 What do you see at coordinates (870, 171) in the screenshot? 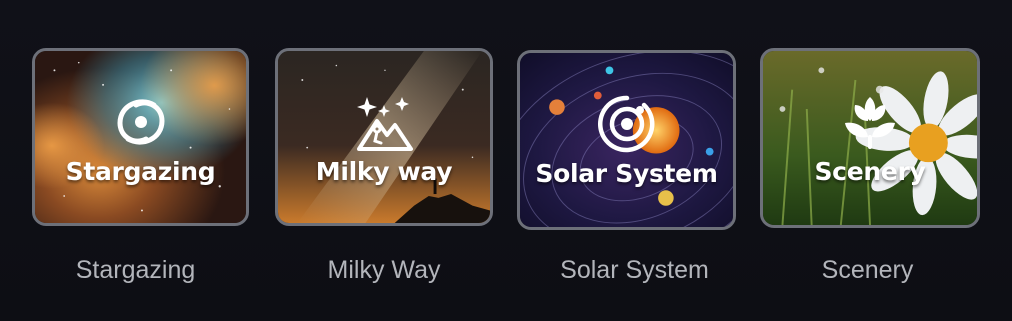
I see `scenery-tile-title: Scenery` at bounding box center [870, 171].